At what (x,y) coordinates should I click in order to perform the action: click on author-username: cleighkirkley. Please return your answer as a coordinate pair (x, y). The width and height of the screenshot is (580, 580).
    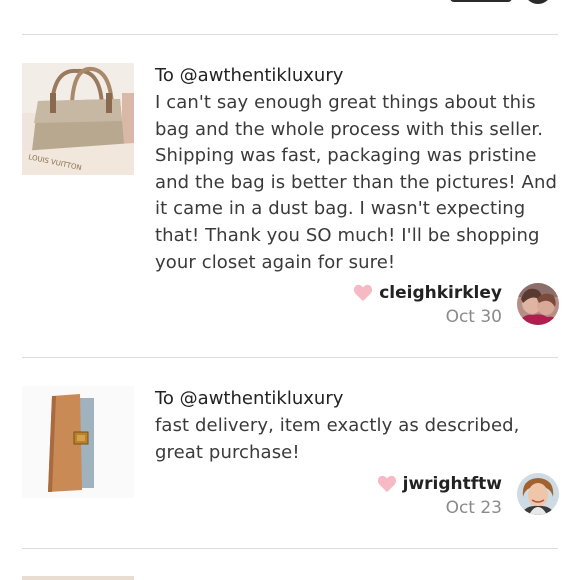
    Looking at the image, I should click on (440, 293).